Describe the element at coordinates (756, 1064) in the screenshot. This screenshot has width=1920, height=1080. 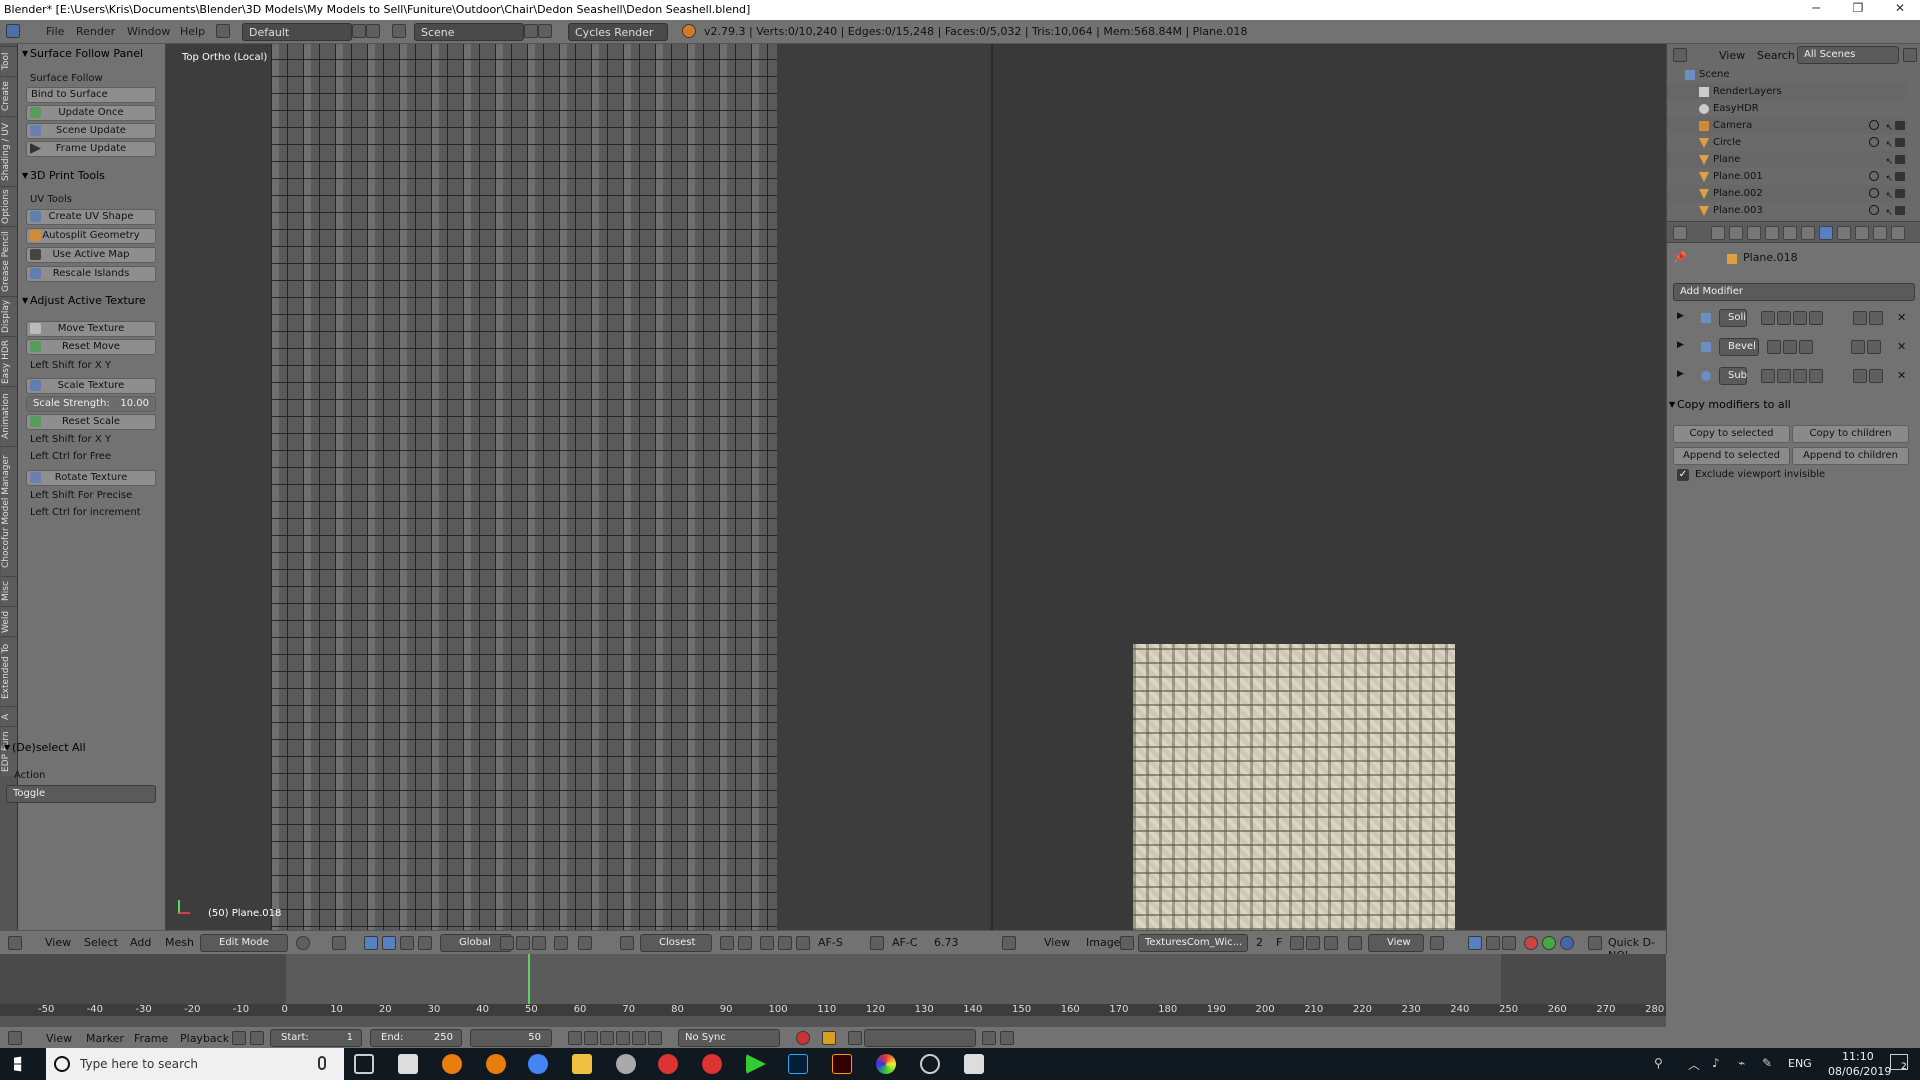
I see `media-player-icon` at that location.